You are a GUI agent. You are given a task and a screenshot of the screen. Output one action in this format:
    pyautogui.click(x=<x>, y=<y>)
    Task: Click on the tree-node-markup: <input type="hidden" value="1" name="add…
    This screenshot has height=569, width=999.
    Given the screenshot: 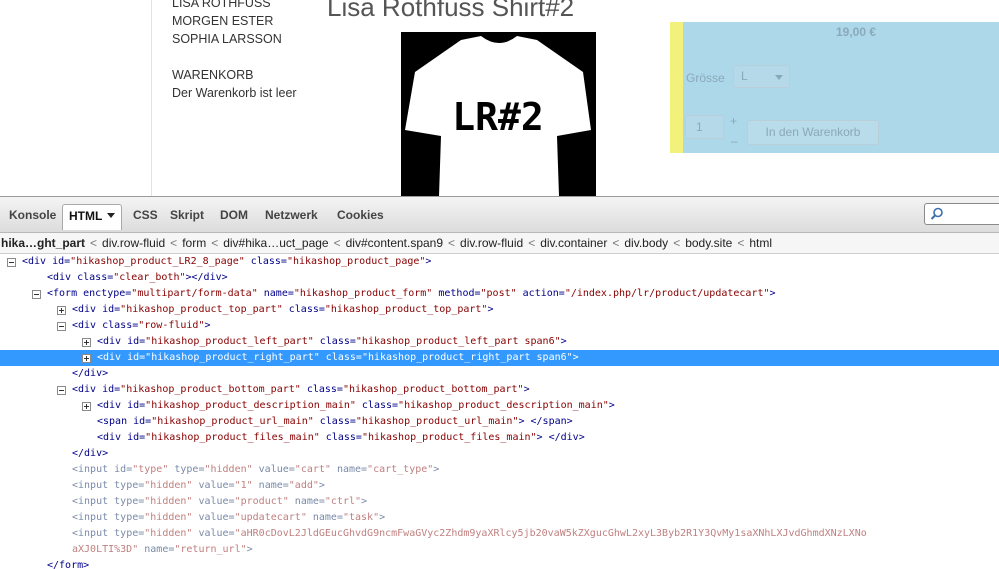 What is the action you would take?
    pyautogui.click(x=198, y=486)
    